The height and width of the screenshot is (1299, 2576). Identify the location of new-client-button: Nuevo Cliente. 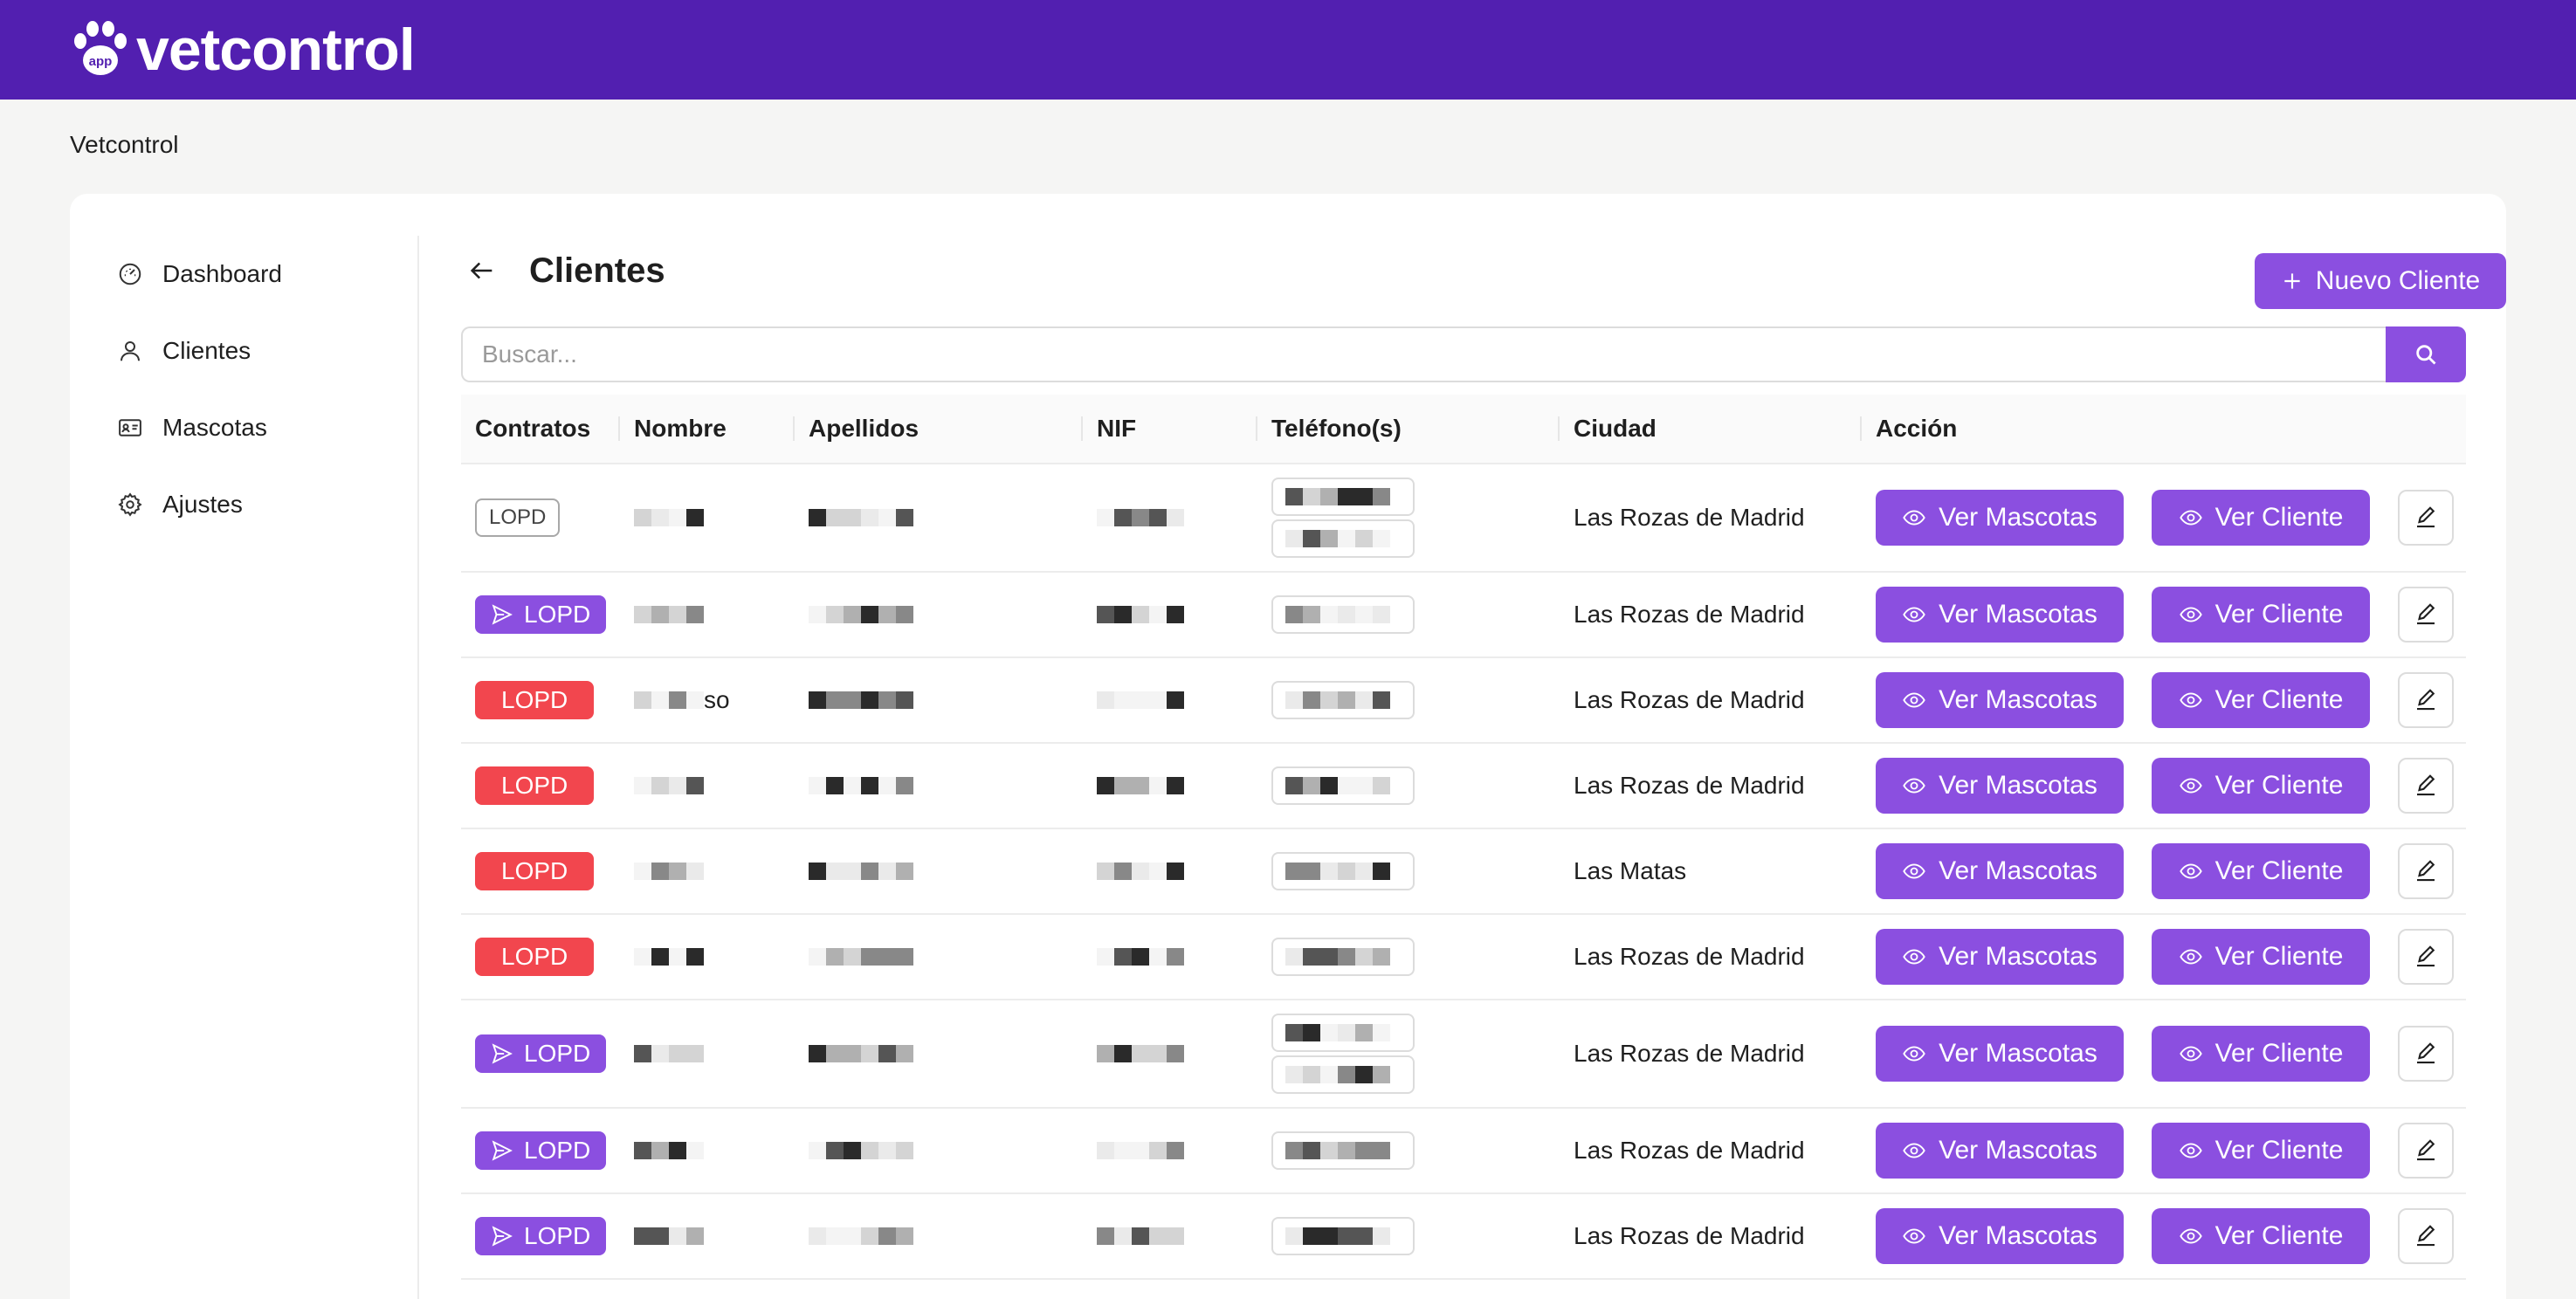
(2380, 281).